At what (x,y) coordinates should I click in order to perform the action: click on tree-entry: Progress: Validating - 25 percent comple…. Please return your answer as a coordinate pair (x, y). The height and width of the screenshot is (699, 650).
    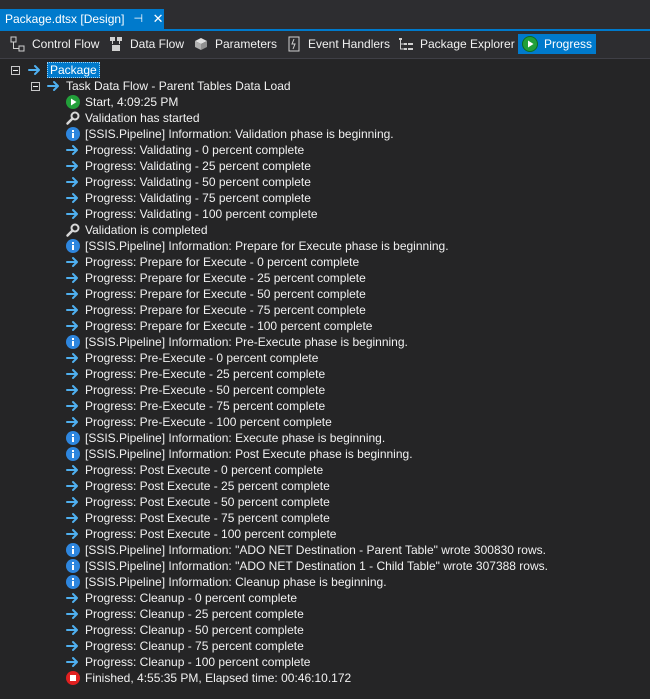
    Looking at the image, I should click on (188, 166).